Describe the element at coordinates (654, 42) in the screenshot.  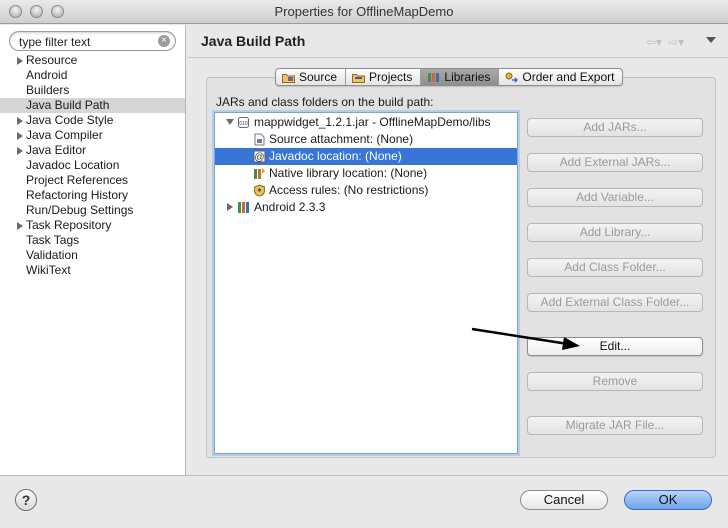
I see `back-arrow-icon: ⇦▾` at that location.